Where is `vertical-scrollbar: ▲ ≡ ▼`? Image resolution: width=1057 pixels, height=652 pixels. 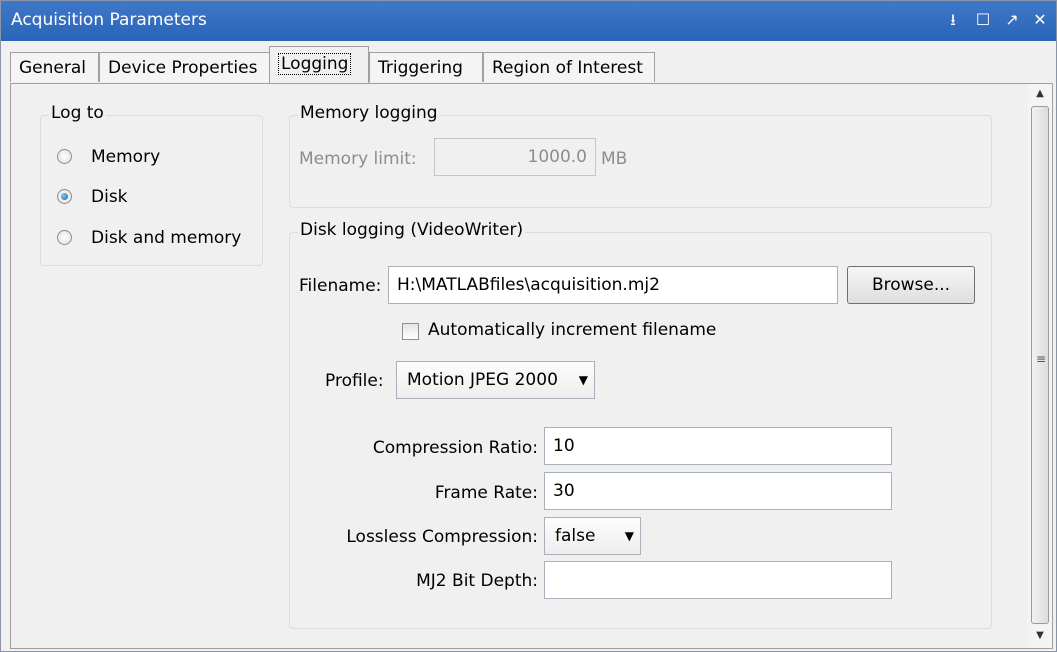 vertical-scrollbar: ▲ ≡ ▼ is located at coordinates (1040, 366).